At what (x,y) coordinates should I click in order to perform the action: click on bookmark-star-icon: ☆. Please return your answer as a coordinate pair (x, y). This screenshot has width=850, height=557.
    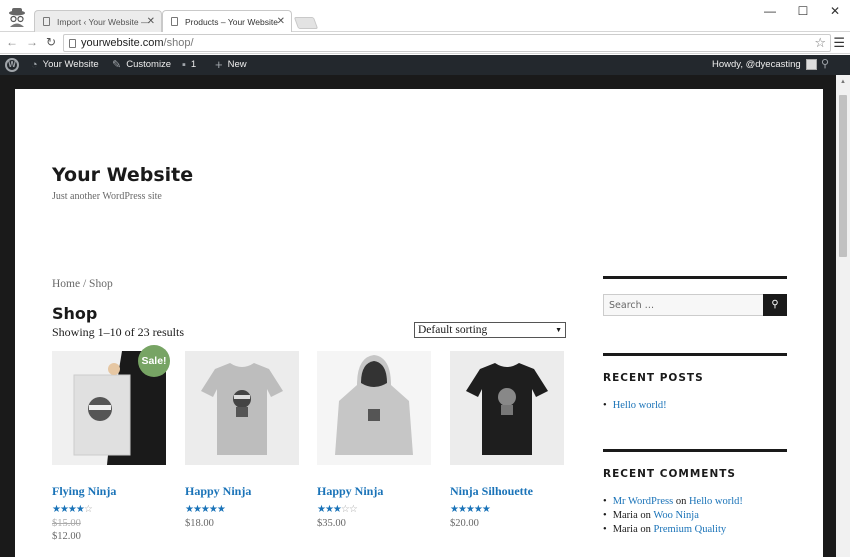
    Looking at the image, I should click on (820, 43).